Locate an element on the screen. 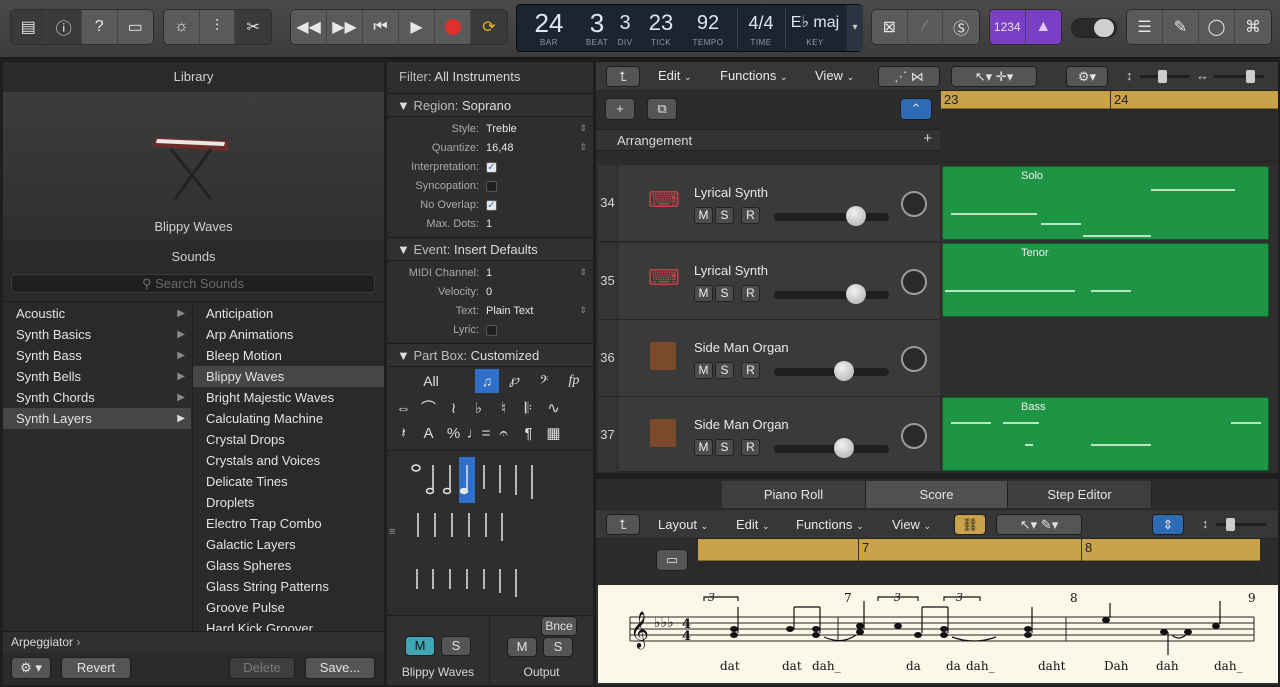 The image size is (1280, 687). duplicate-track-icon: ⧉ is located at coordinates (662, 109).